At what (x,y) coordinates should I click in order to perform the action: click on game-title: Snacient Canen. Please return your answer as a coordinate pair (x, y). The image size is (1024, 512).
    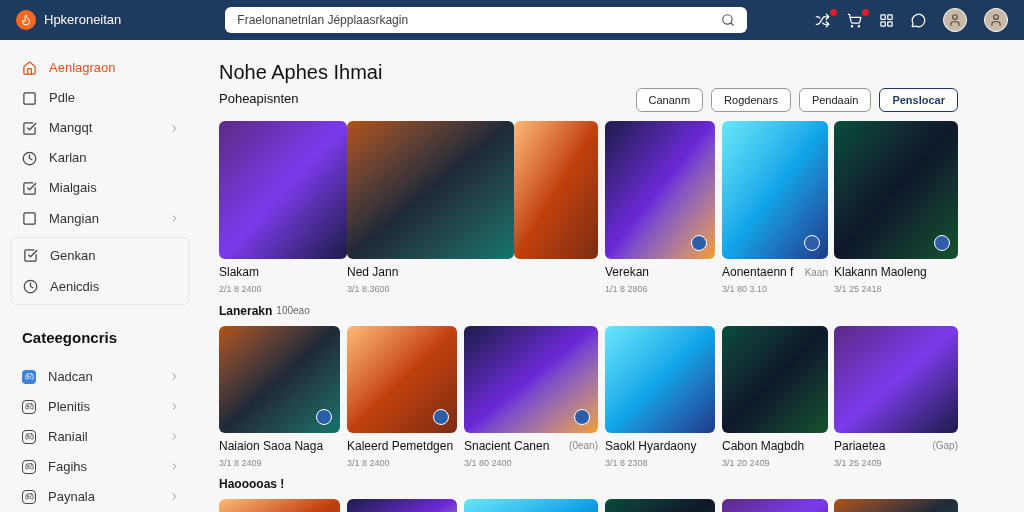
    Looking at the image, I should click on (507, 446).